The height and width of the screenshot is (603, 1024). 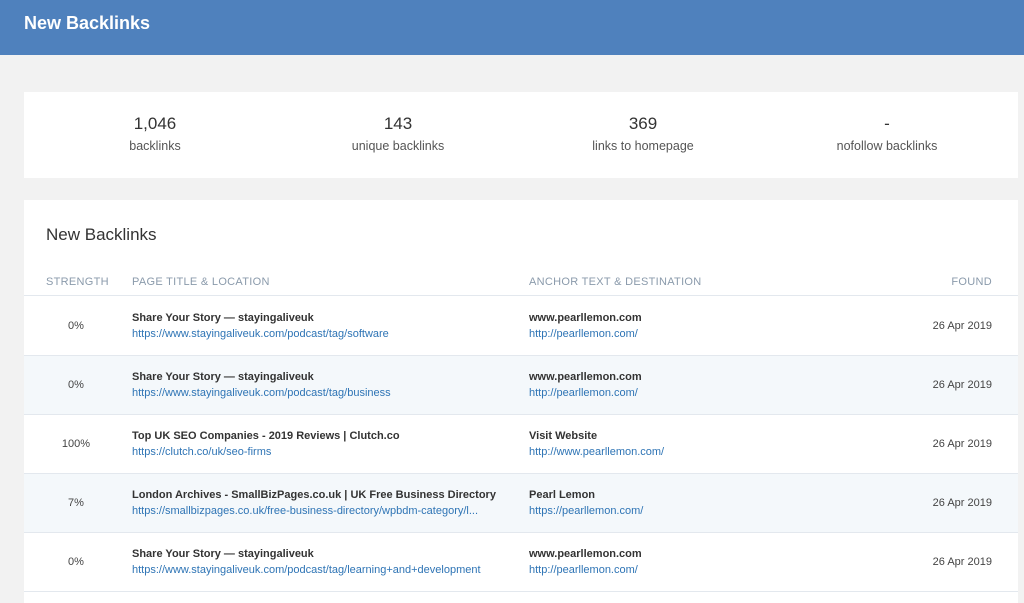 What do you see at coordinates (201, 282) in the screenshot?
I see `column-header-page: PAGE TITLE & LOCATION` at bounding box center [201, 282].